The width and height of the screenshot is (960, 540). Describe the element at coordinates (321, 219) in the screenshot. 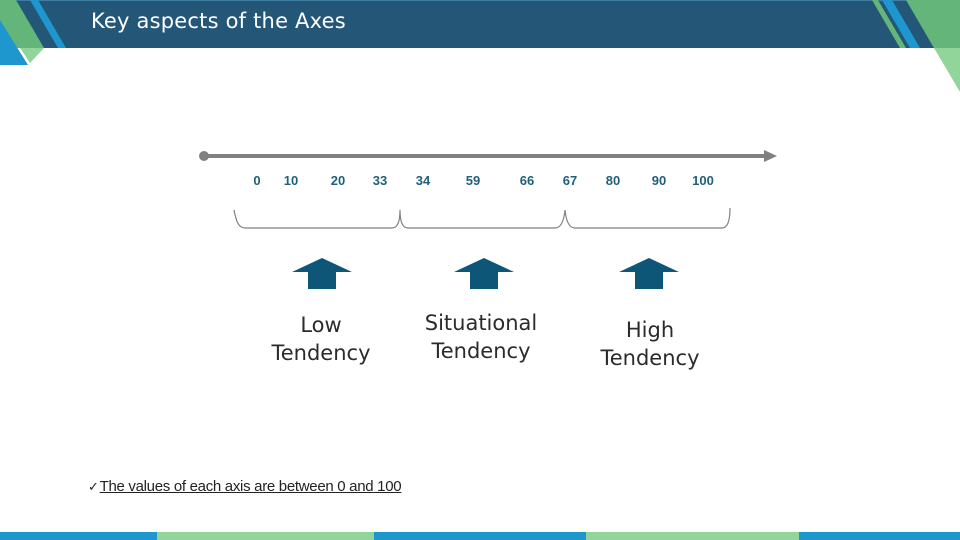

I see `brace-low-tendency` at that location.